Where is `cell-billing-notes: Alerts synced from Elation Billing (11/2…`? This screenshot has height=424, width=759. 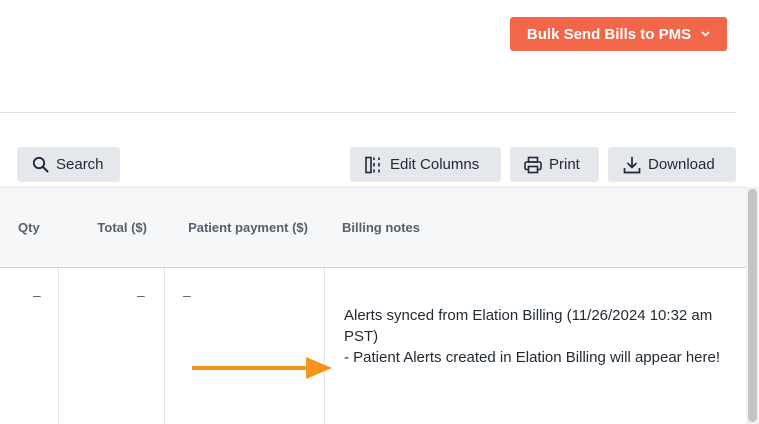 cell-billing-notes: Alerts synced from Elation Billing (11/2… is located at coordinates (536, 336).